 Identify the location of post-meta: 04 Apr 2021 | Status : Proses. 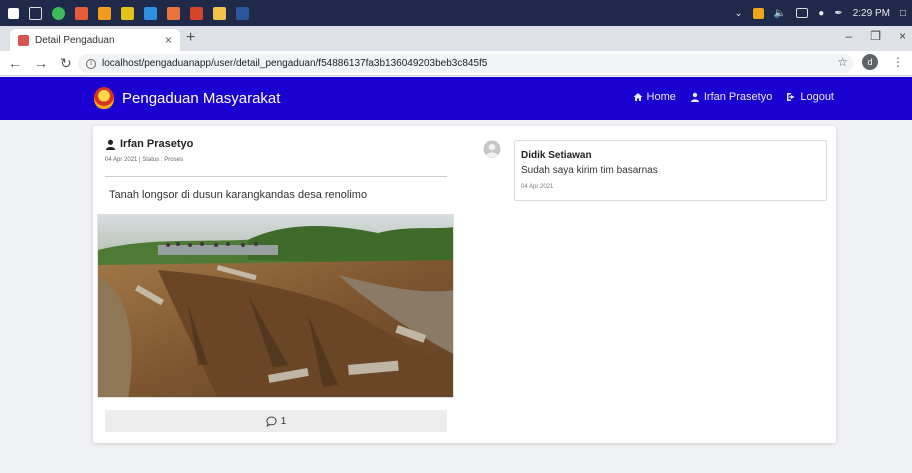
(144, 160).